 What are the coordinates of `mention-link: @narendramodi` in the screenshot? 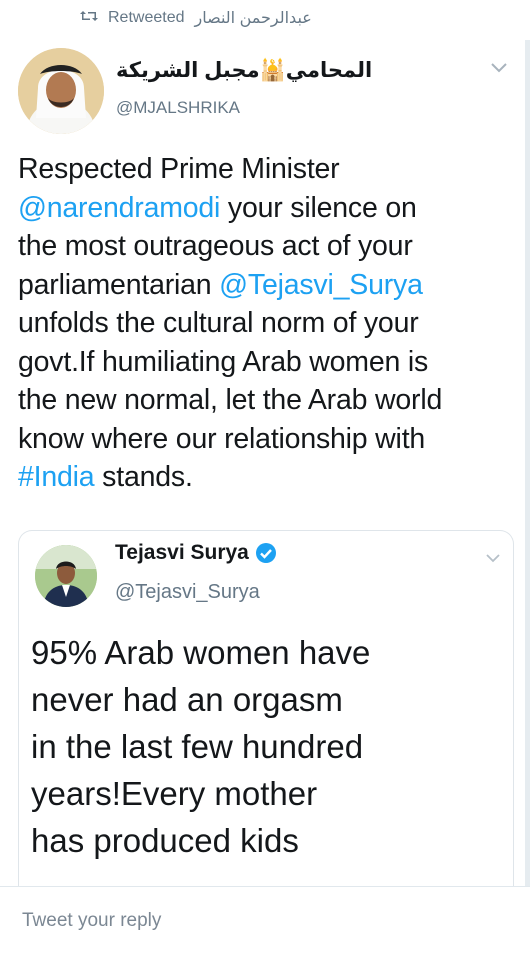 It's located at (119, 208).